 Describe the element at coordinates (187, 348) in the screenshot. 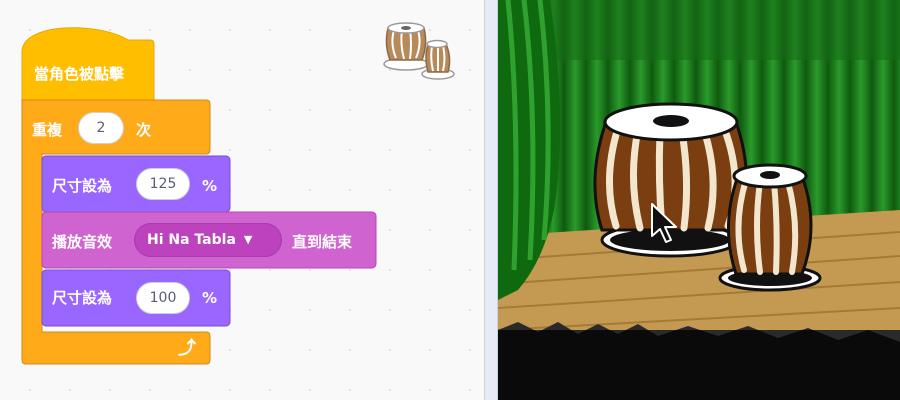

I see `loop-arrow-icon: ⤴` at that location.